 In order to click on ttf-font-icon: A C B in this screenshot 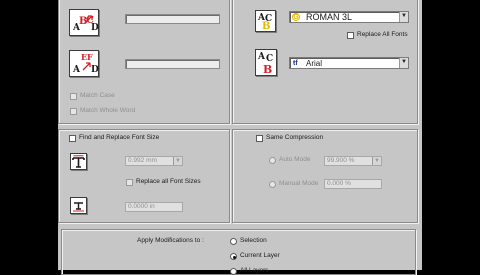, I will do `click(266, 62)`.